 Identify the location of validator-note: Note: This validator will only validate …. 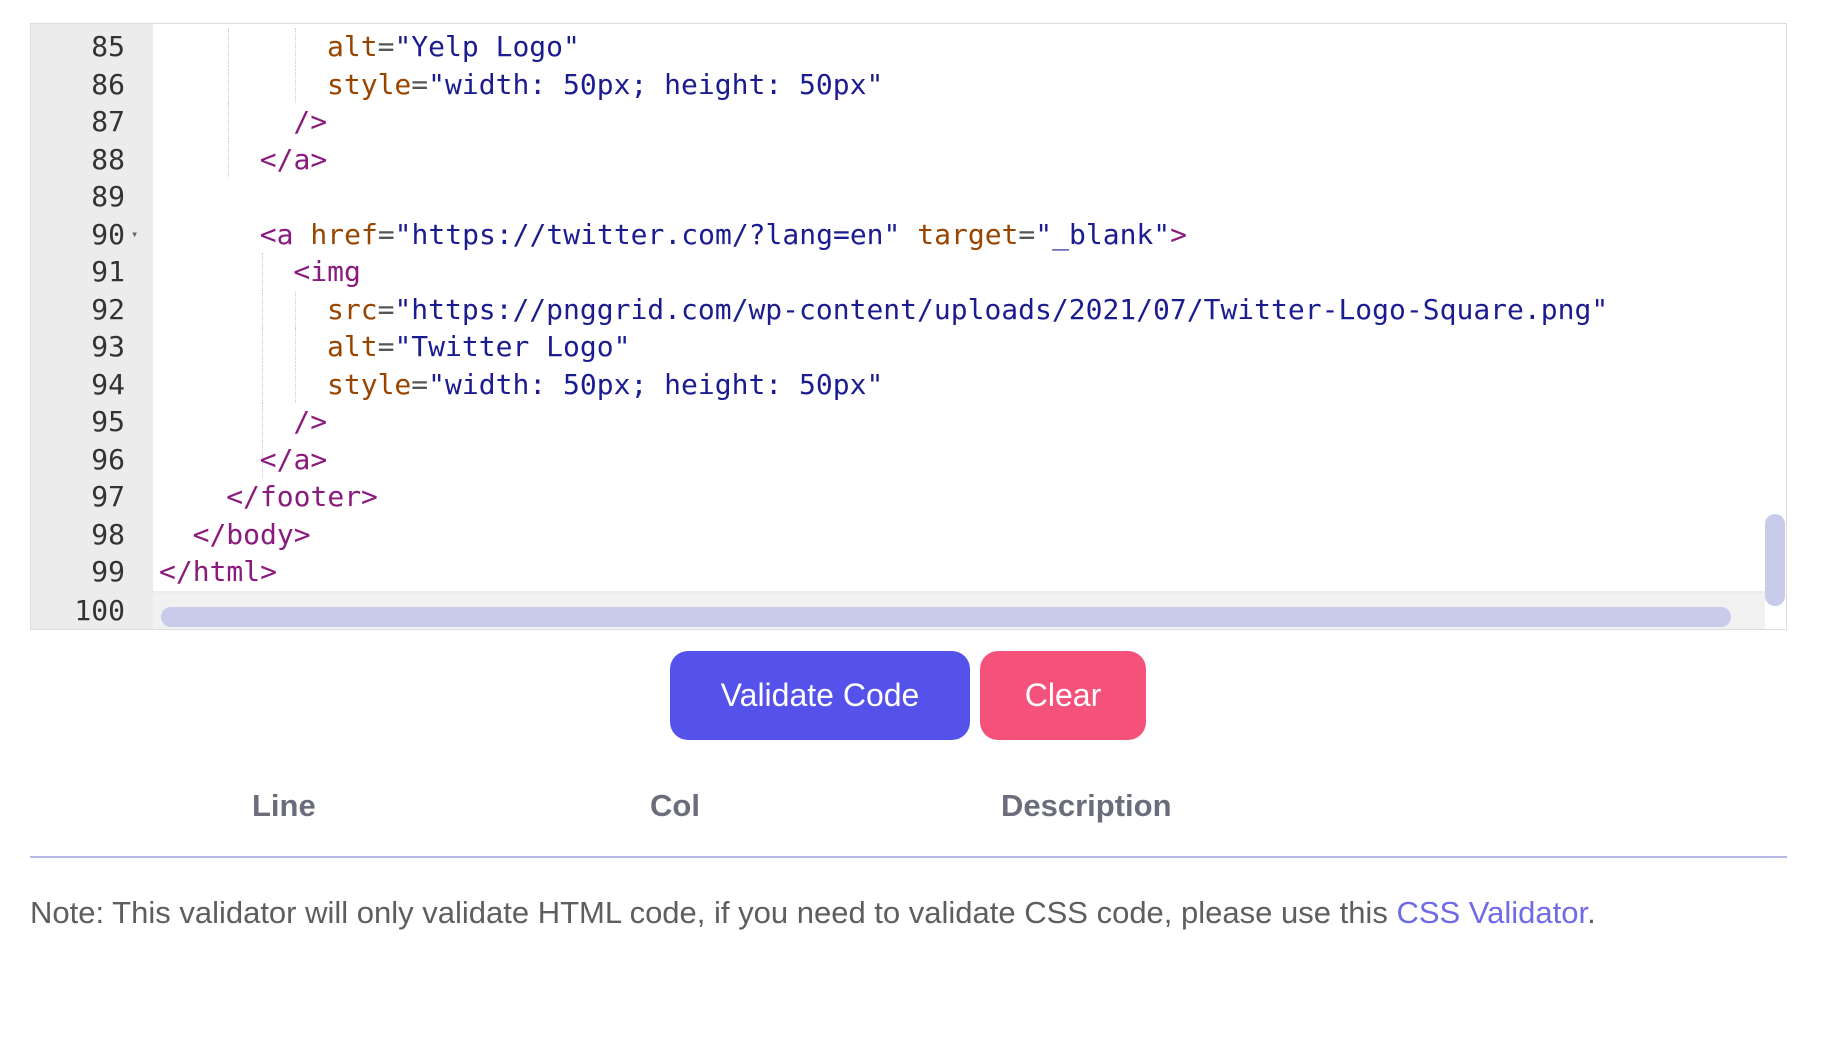
(813, 913).